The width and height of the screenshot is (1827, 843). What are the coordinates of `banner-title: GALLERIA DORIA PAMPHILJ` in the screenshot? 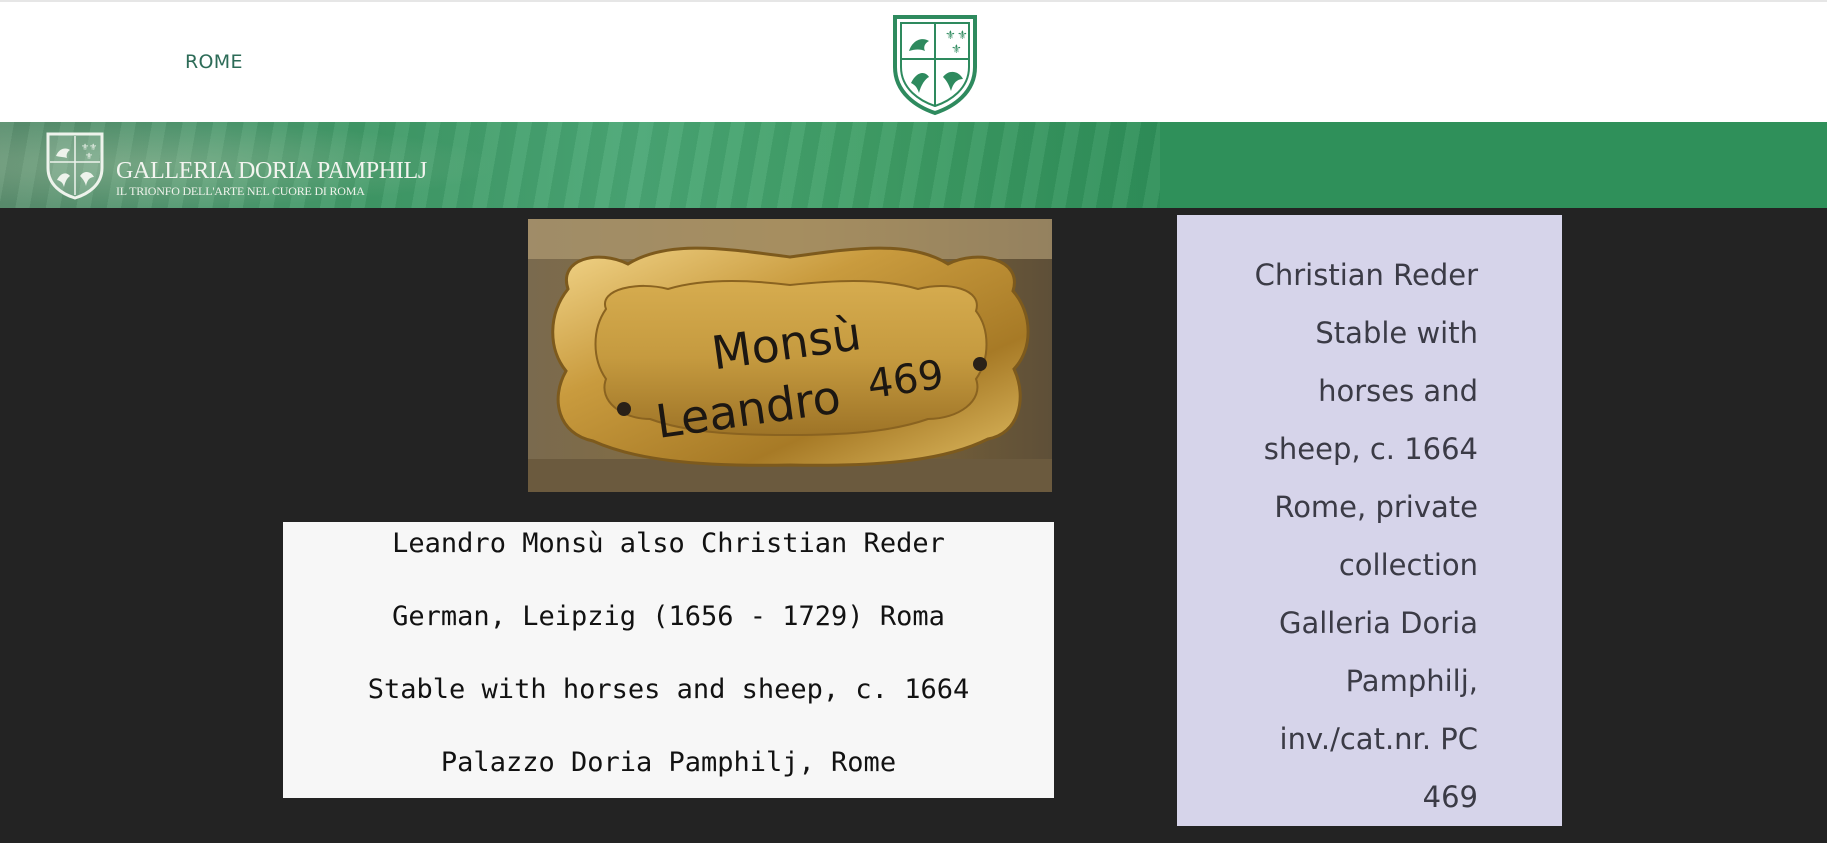 It's located at (271, 171).